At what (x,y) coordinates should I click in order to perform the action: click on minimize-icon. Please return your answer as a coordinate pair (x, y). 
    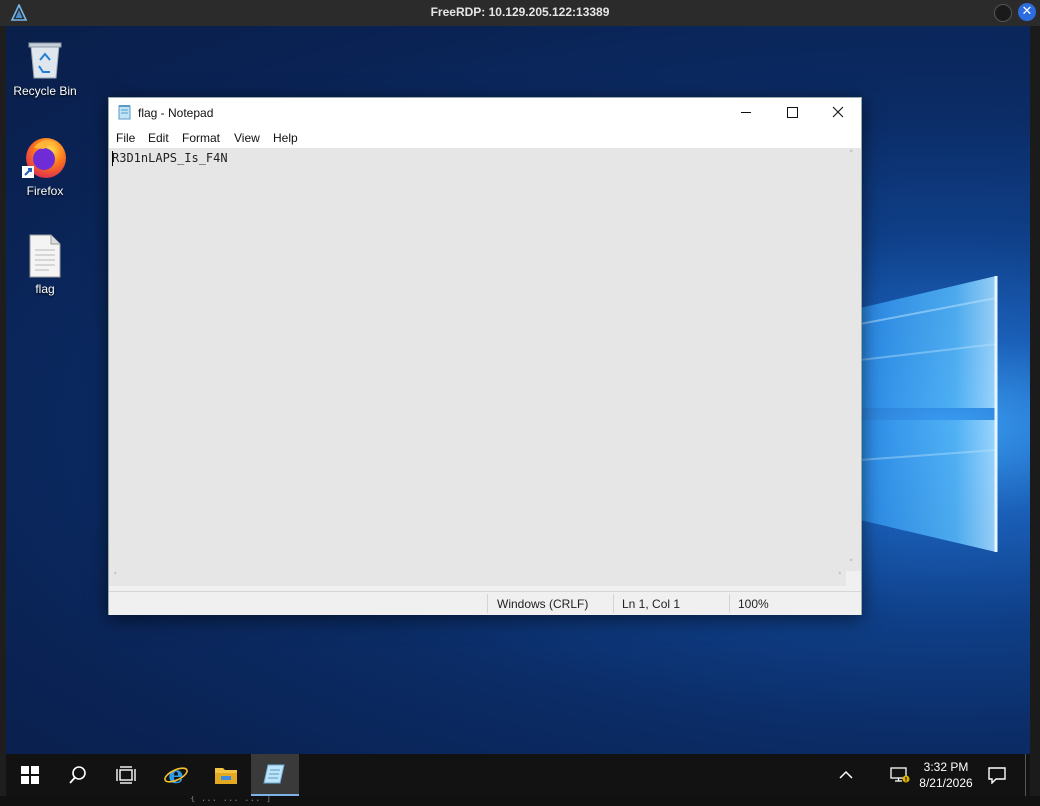
    Looking at the image, I should click on (746, 112).